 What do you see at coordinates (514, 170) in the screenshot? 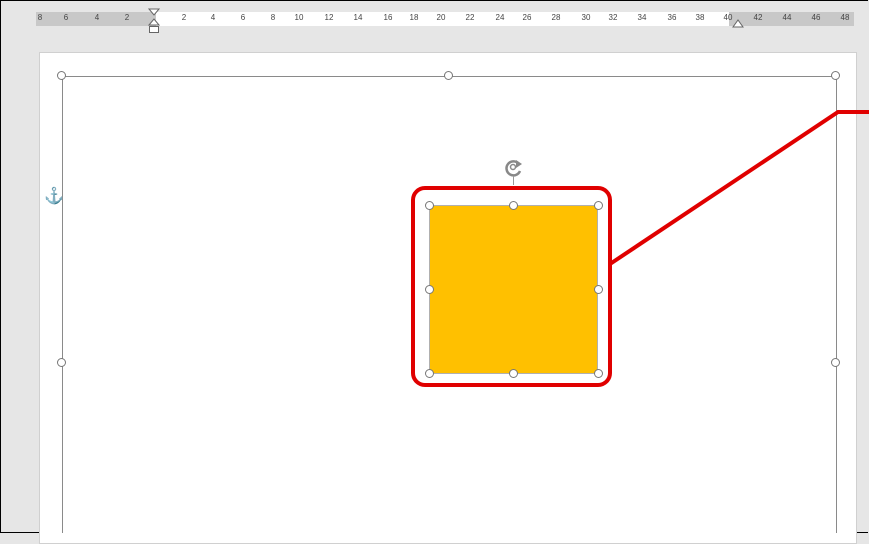
I see `rotate-handle-icon` at bounding box center [514, 170].